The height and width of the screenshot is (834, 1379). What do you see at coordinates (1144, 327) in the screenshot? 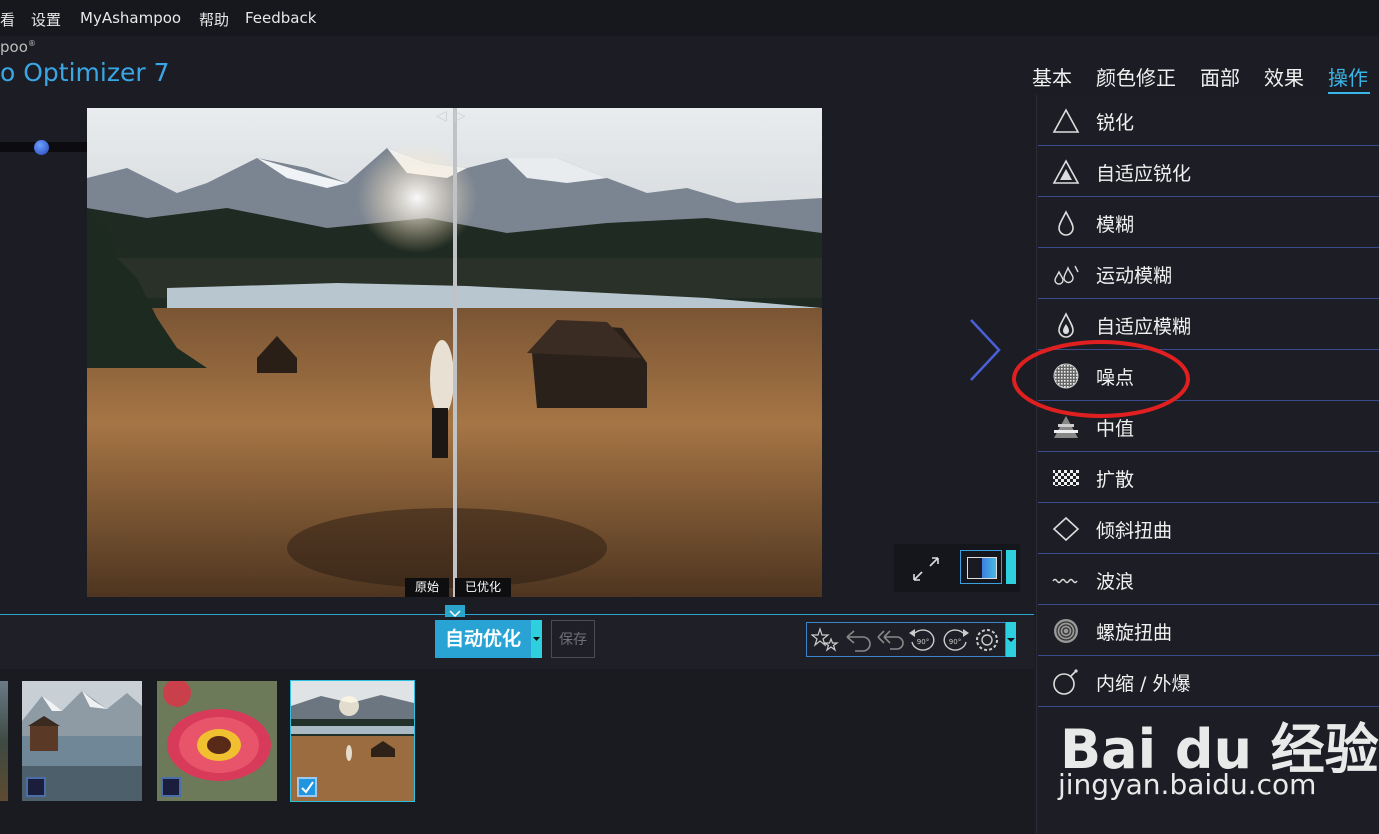
I see `op-label: 自适应模糊` at bounding box center [1144, 327].